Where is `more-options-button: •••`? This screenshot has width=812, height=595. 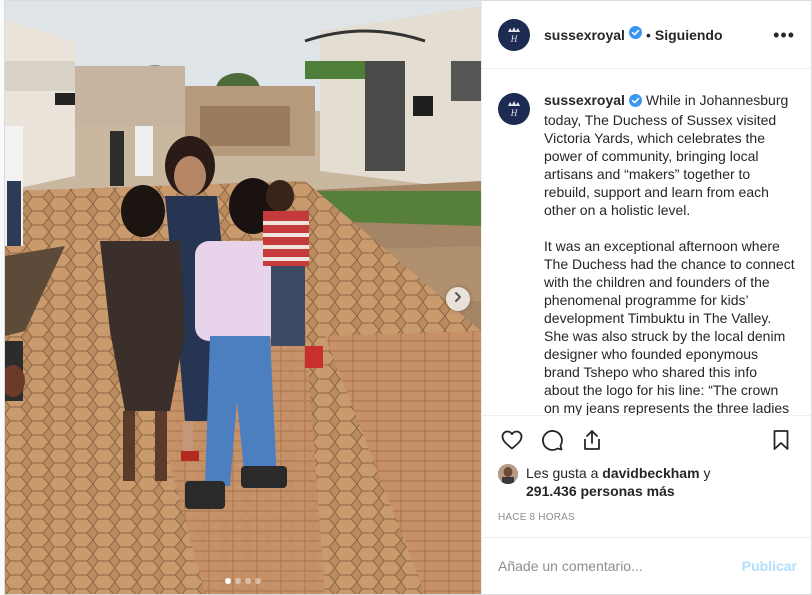
more-options-button: ••• is located at coordinates (784, 35).